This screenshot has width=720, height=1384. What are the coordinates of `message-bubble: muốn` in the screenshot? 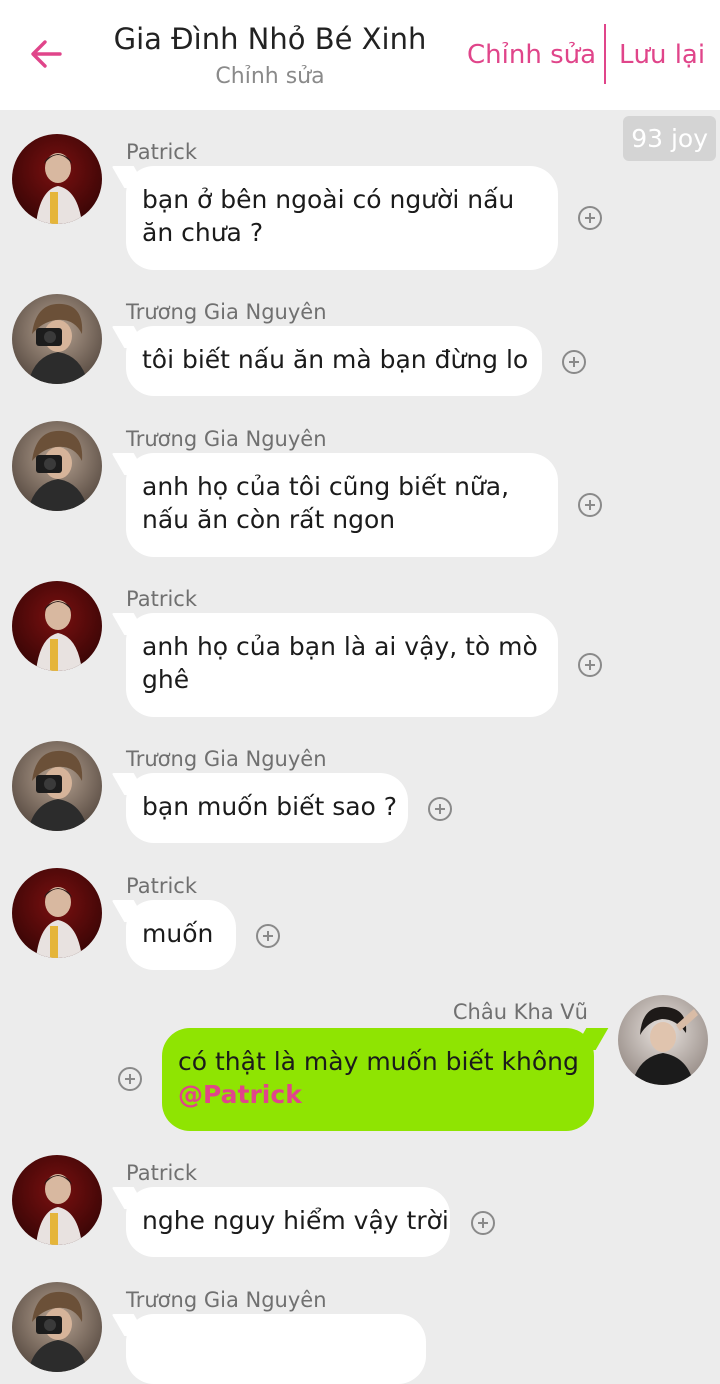 It's located at (181, 935).